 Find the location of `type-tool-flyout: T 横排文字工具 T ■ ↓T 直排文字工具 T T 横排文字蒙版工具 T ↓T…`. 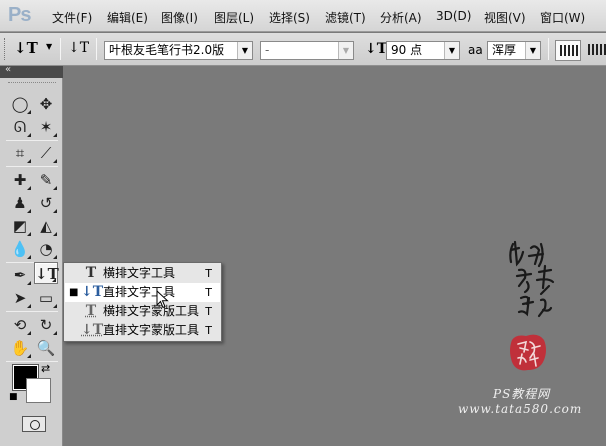

type-tool-flyout: T 横排文字工具 T ■ ↓T 直排文字工具 T T 横排文字蒙版工具 T ↓T… is located at coordinates (142, 302).